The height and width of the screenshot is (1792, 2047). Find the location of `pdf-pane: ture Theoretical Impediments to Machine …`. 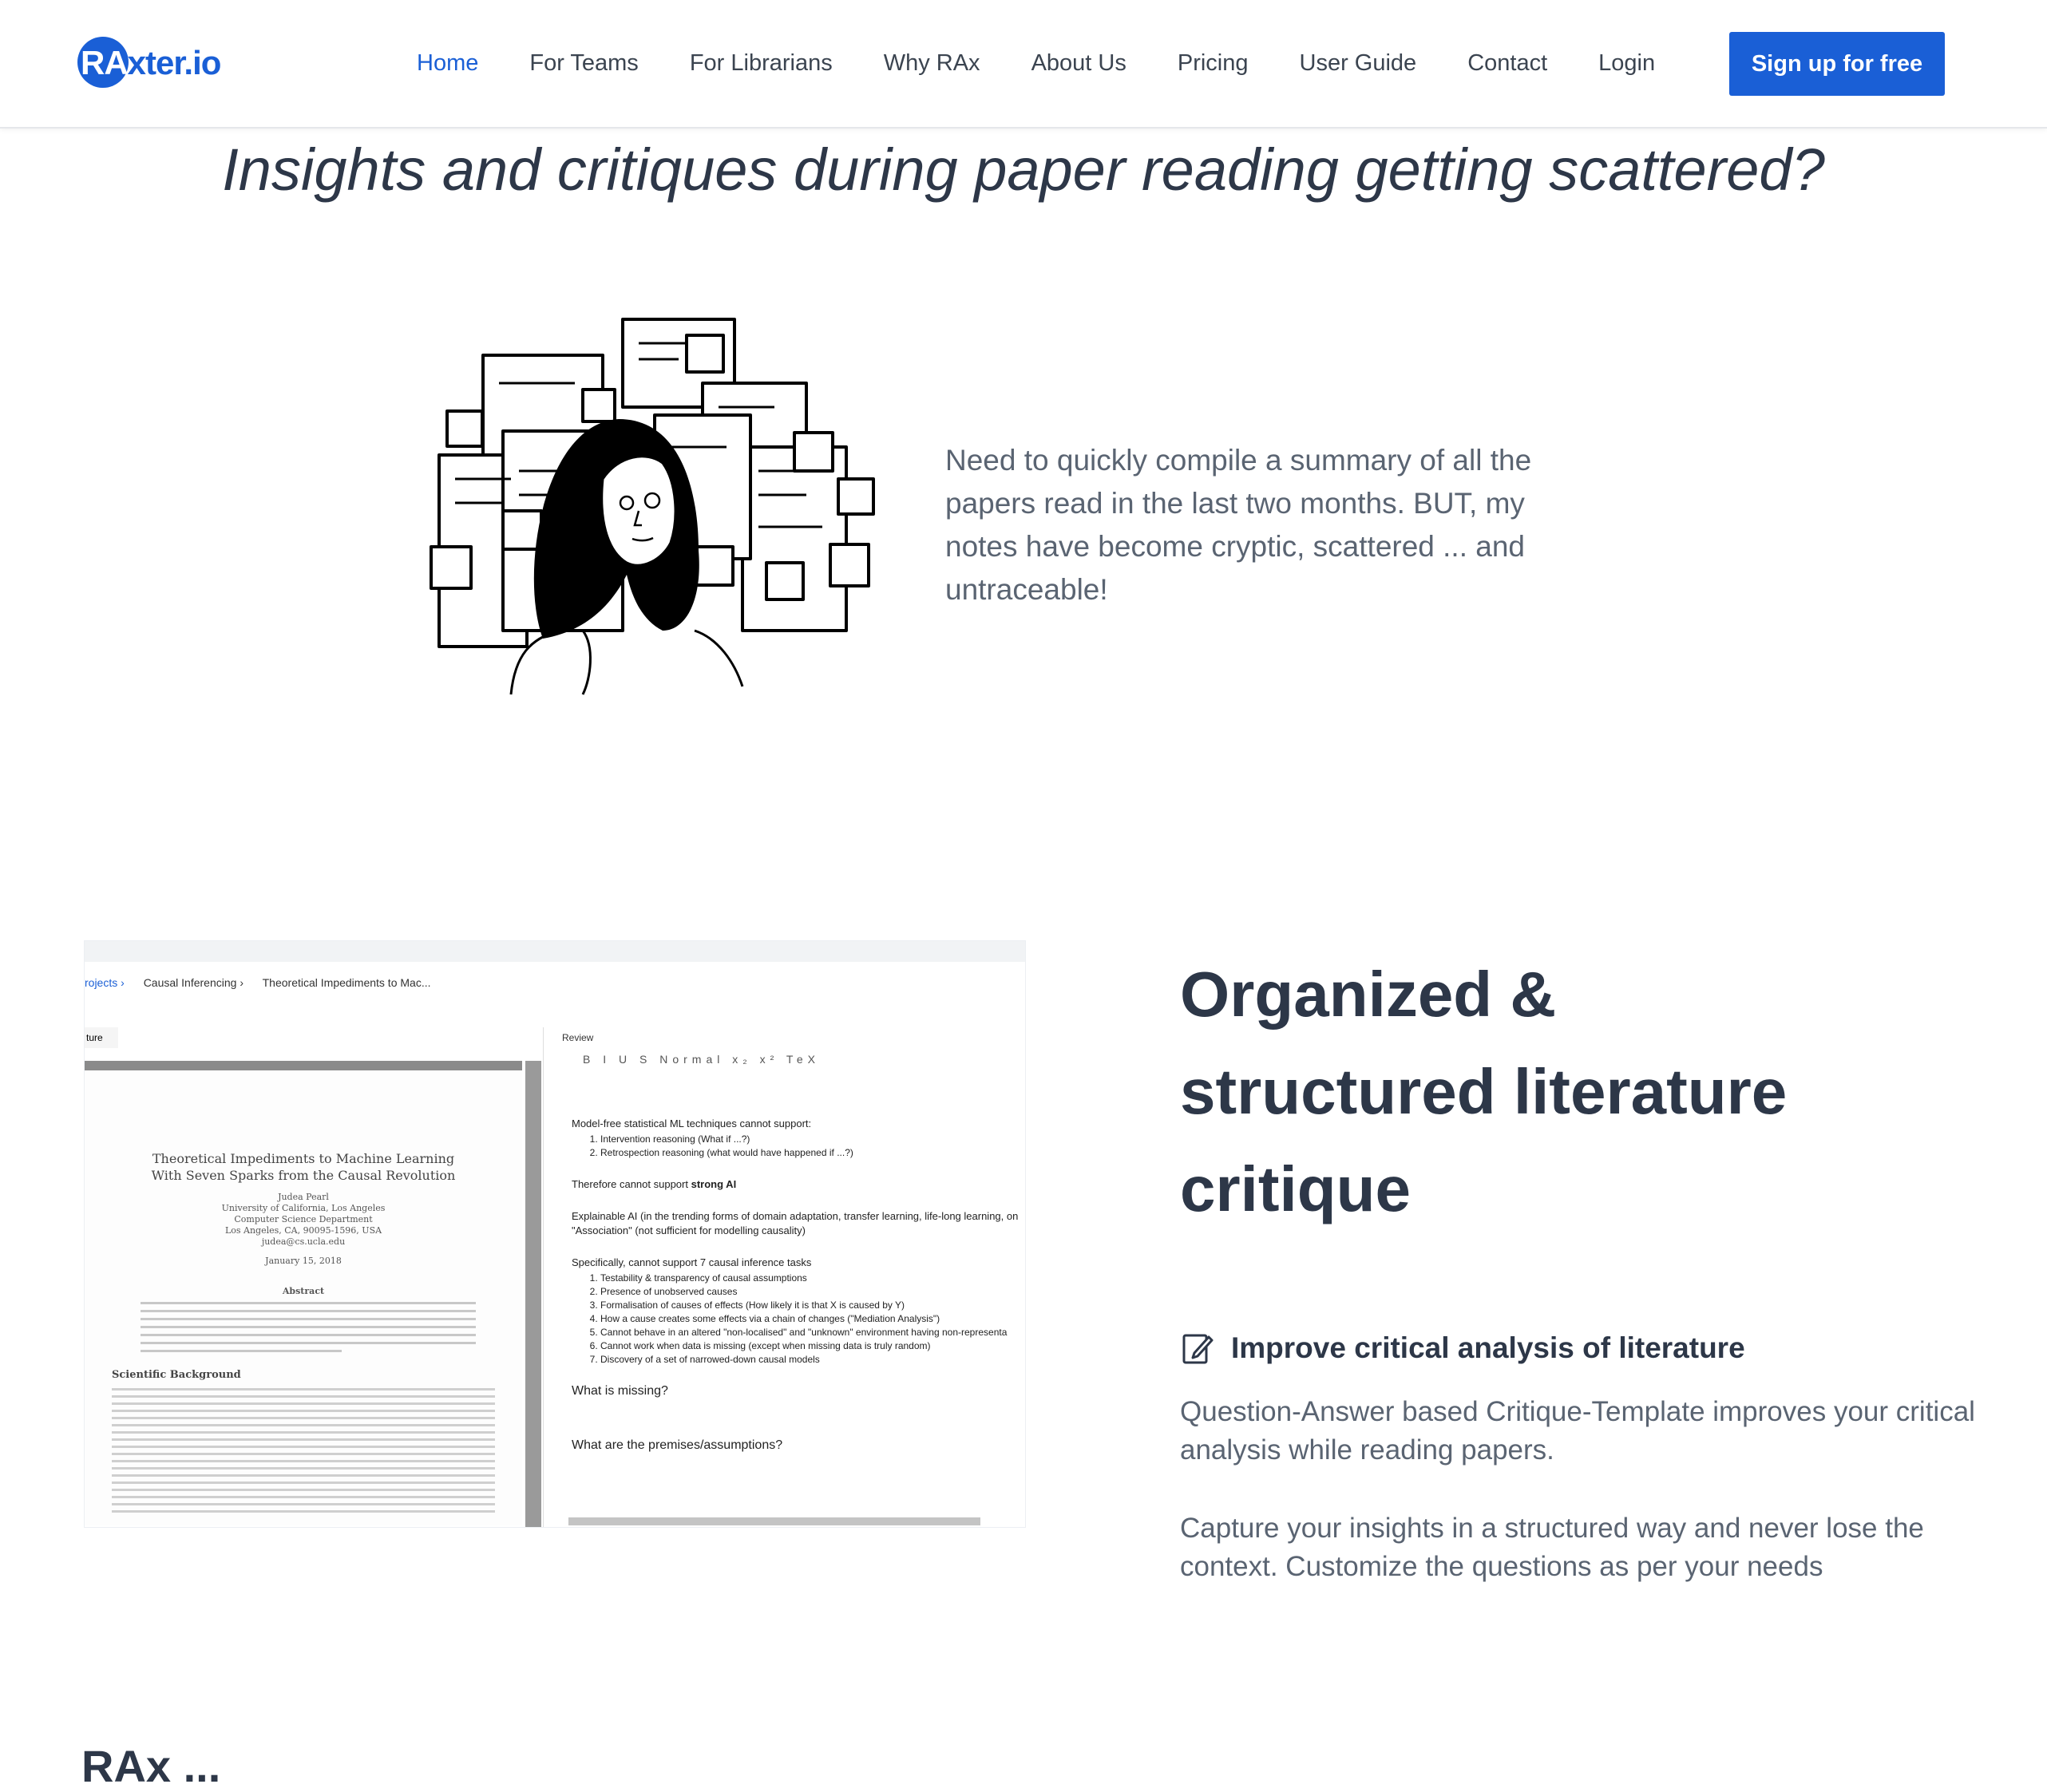

pdf-pane: ture Theoretical Impediments to Machine … is located at coordinates (314, 1277).